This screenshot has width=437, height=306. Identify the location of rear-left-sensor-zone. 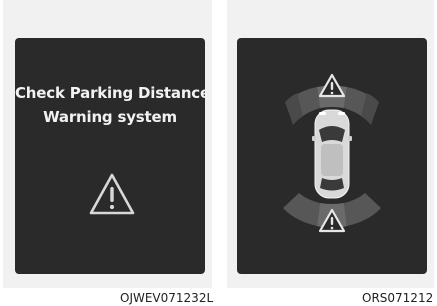
(301, 209).